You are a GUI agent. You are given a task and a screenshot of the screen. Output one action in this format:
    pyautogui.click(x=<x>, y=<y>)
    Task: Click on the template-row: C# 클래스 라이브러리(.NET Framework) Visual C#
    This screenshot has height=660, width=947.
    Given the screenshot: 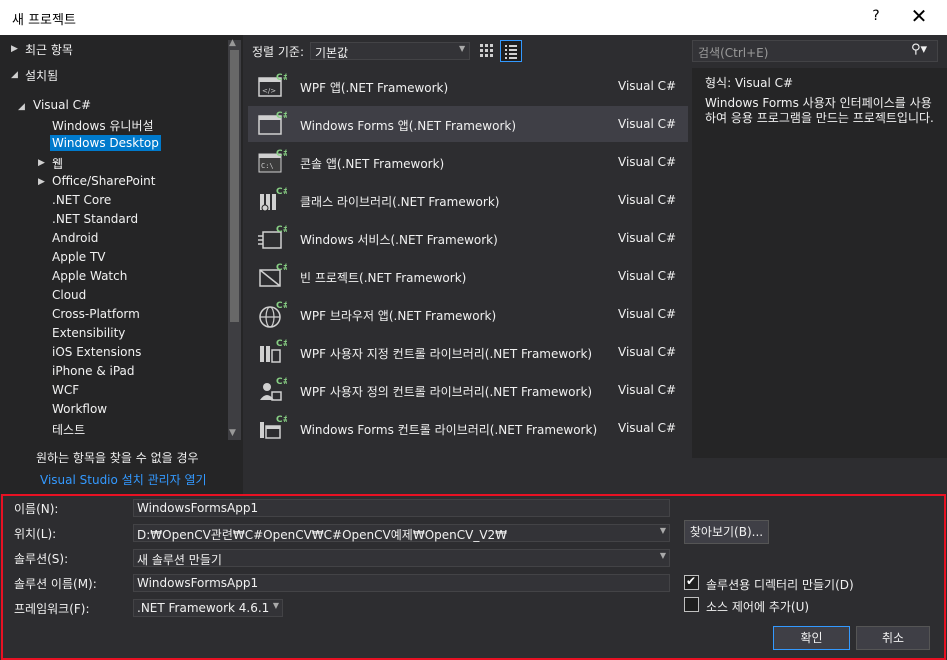 What is the action you would take?
    pyautogui.click(x=468, y=200)
    